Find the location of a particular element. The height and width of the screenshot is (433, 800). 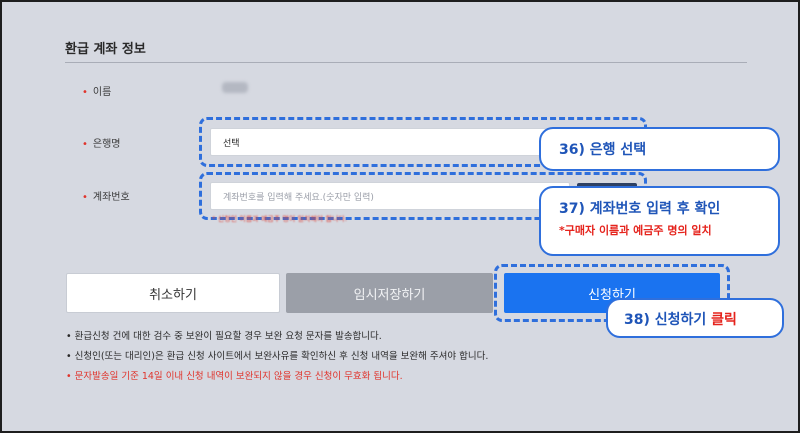

bank-label: 은행명 is located at coordinates (106, 144).